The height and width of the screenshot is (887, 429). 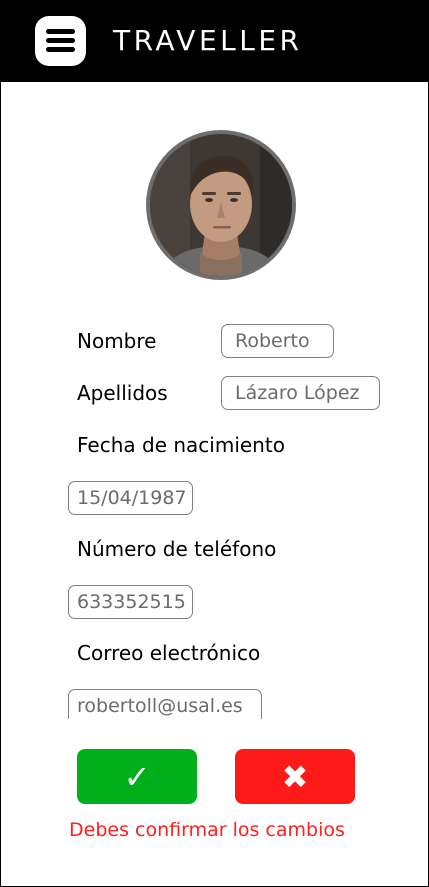 What do you see at coordinates (130, 498) in the screenshot?
I see `fecha-nacimiento-input: 15/04/1987` at bounding box center [130, 498].